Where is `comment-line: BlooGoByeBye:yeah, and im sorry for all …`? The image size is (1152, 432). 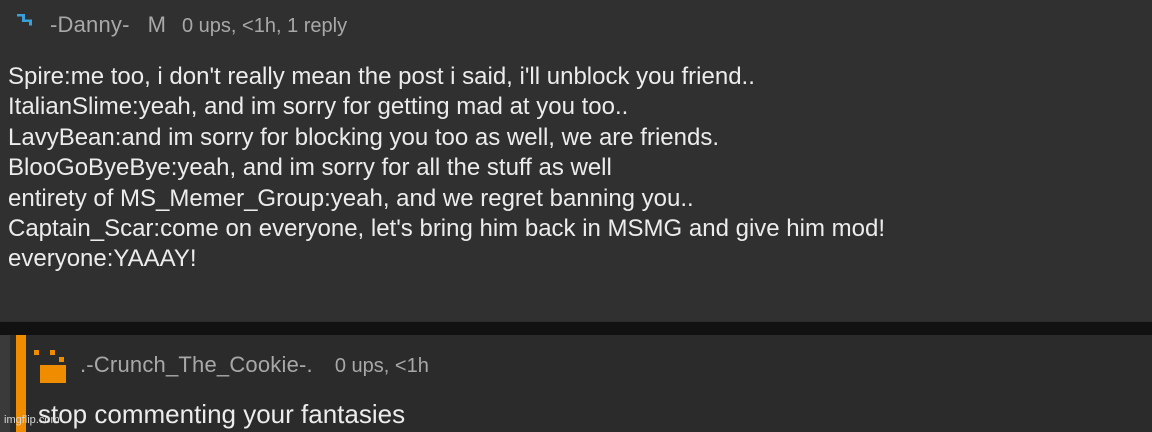 comment-line: BlooGoByeBye:yeah, and im sorry for all … is located at coordinates (310, 168).